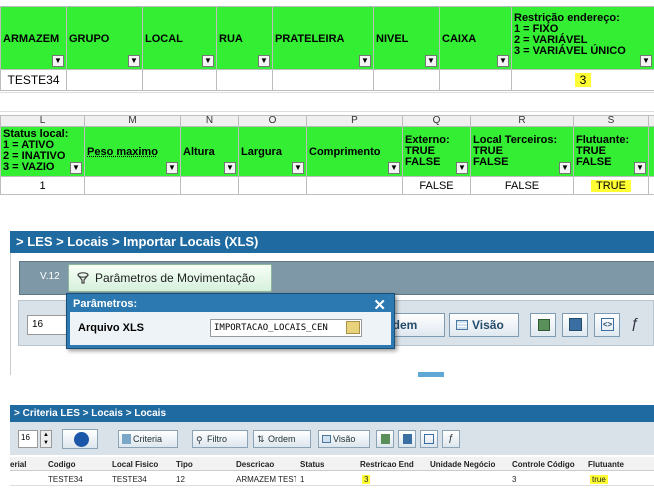 This screenshot has width=654, height=500. I want to click on key-button: ƒ, so click(451, 439).